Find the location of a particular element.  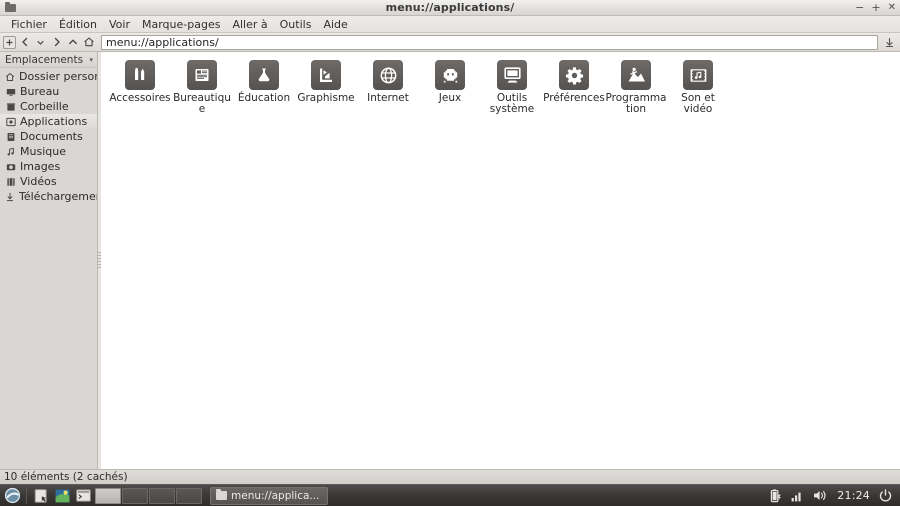

sidebar-item-label: Corbeille is located at coordinates (44, 106).